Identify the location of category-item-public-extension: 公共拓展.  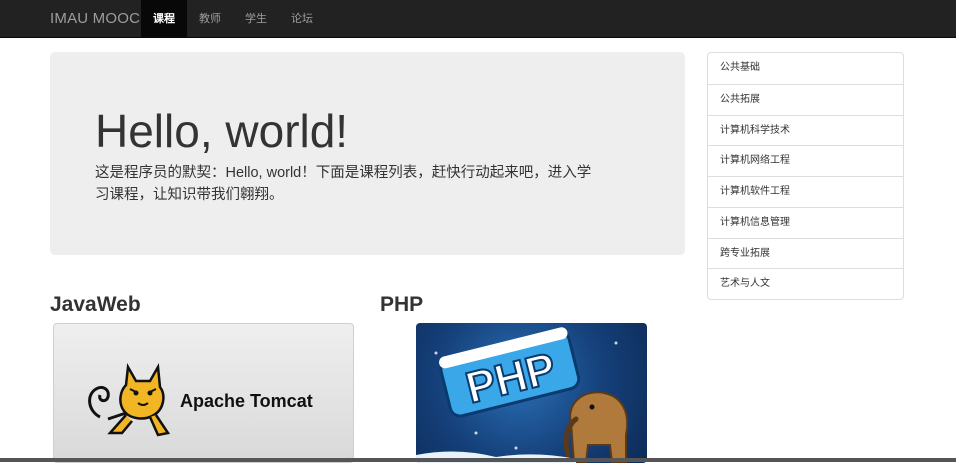
(805, 99).